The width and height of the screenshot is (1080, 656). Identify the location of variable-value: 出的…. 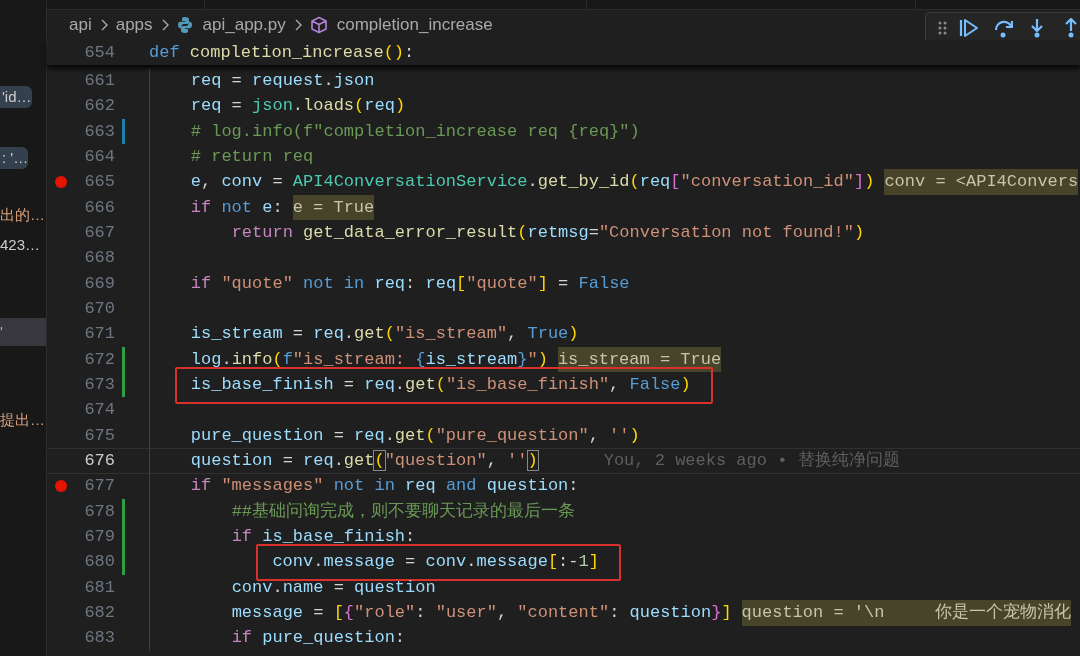
(22, 215).